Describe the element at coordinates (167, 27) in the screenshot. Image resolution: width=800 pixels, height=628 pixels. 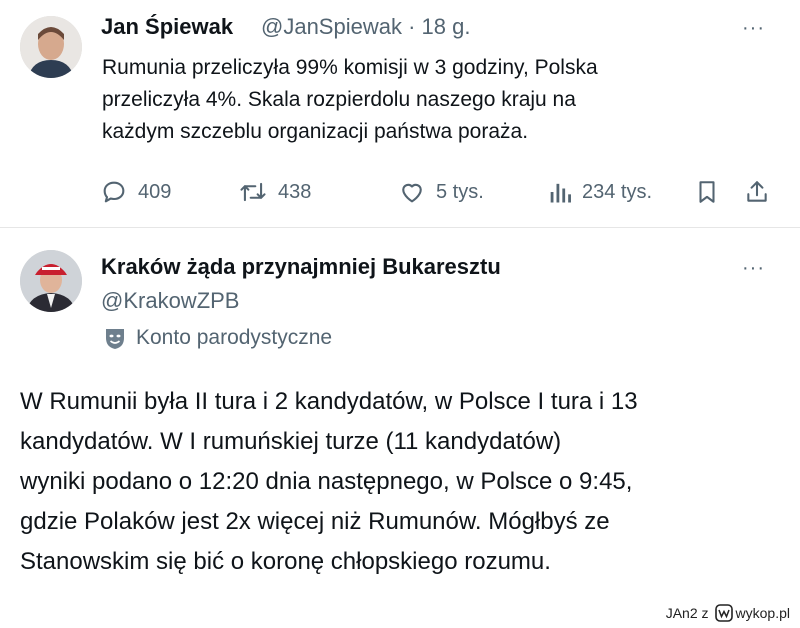
I see `author-name: Jan Śpiewak` at that location.